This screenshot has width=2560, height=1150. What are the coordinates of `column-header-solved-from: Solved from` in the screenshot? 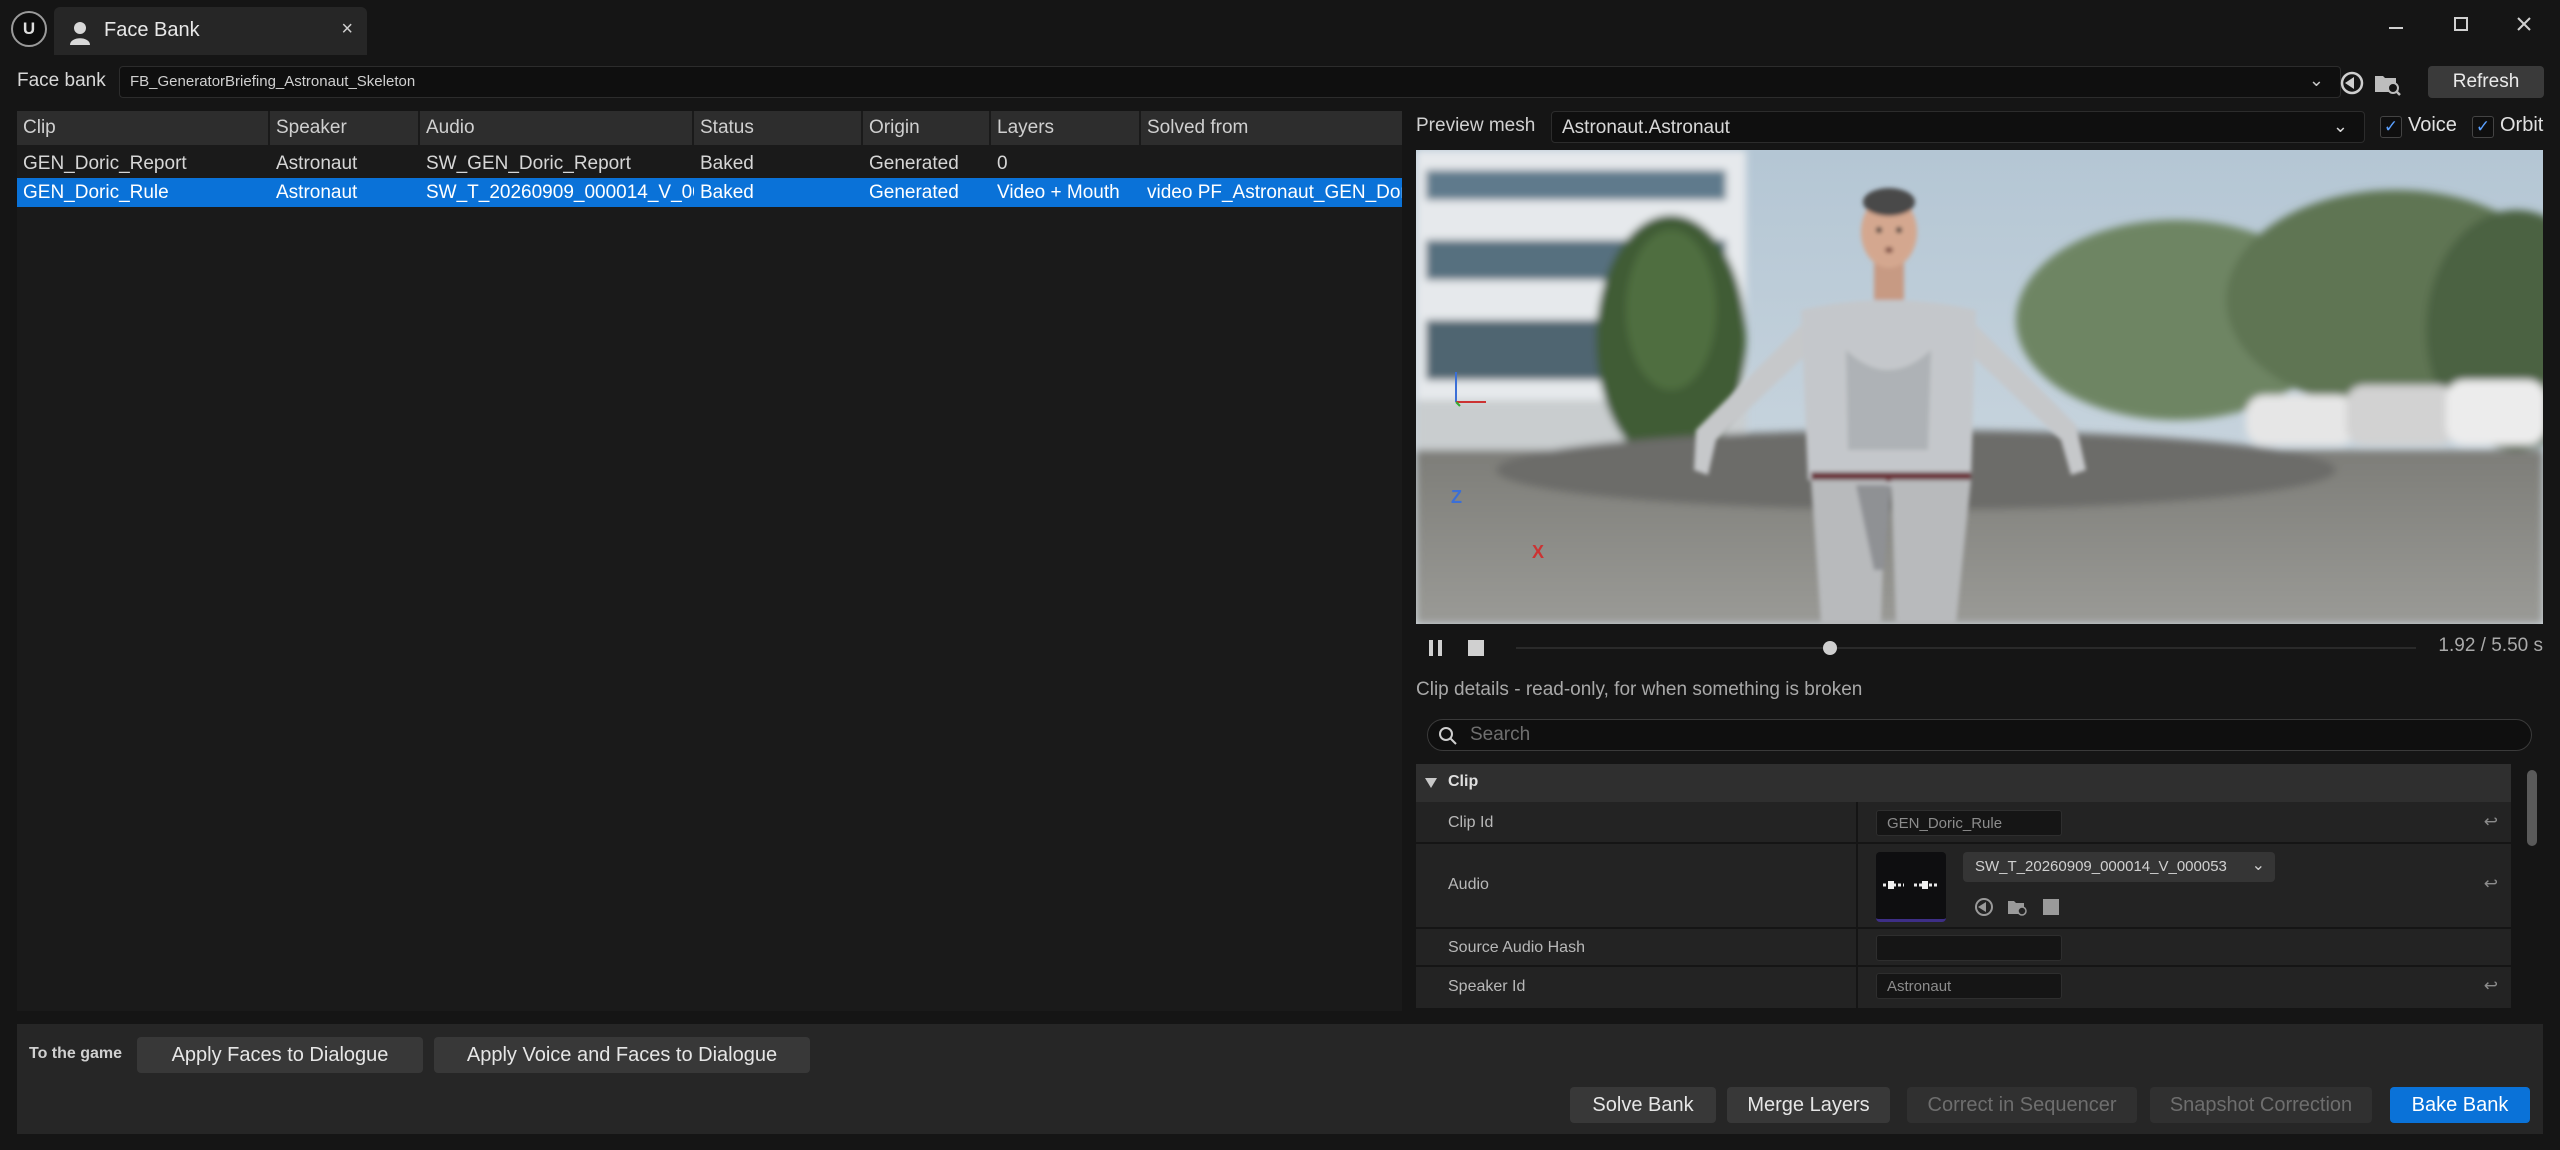 It's located at (1271, 128).